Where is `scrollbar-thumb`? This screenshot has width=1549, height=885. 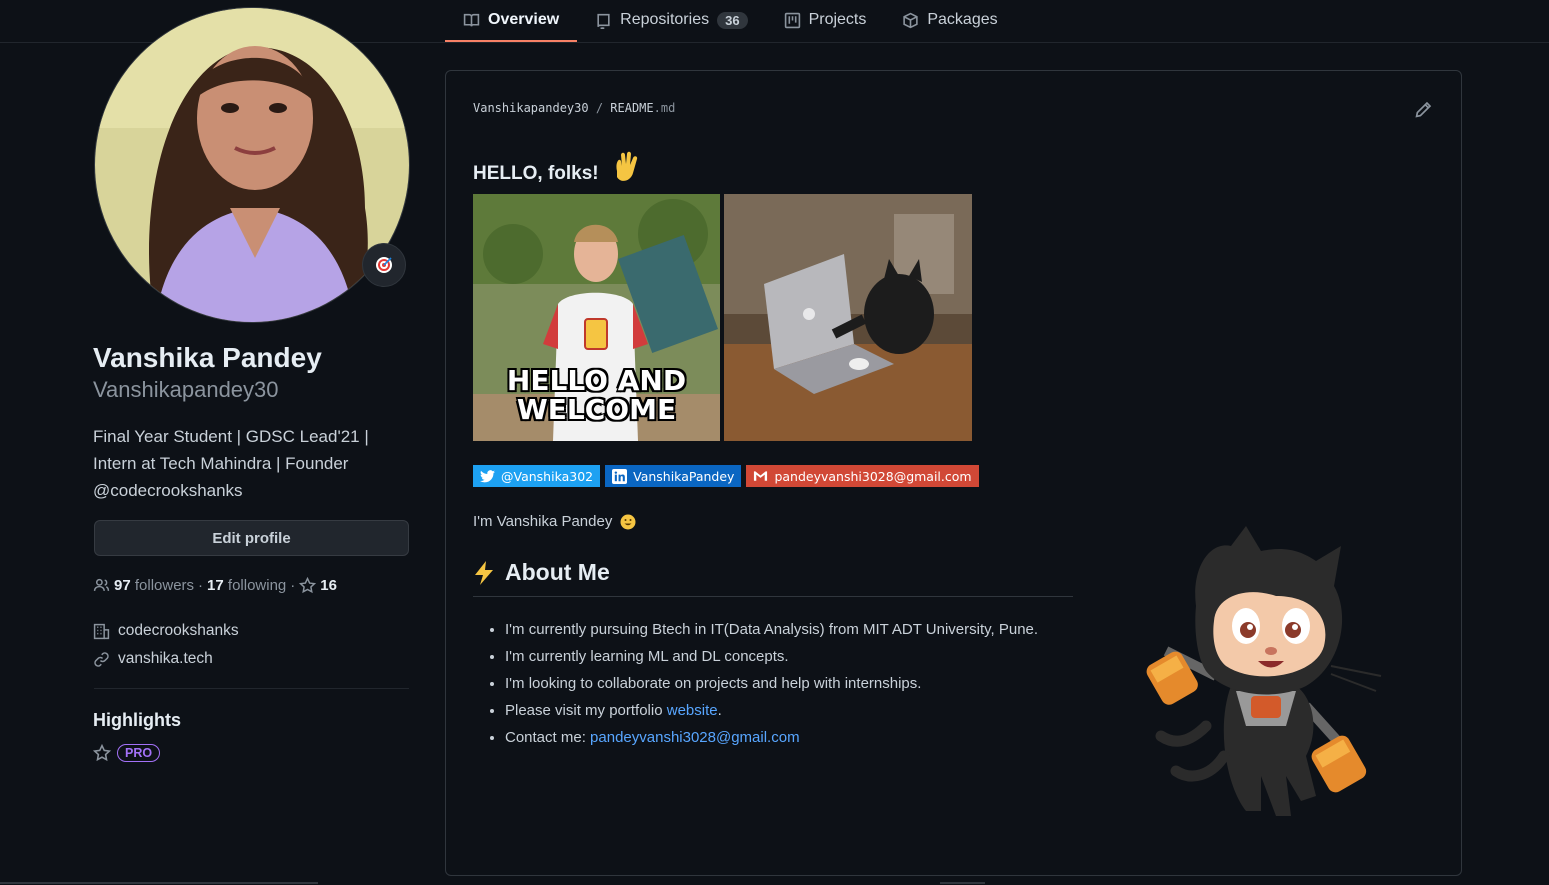
scrollbar-thumb is located at coordinates (962, 883).